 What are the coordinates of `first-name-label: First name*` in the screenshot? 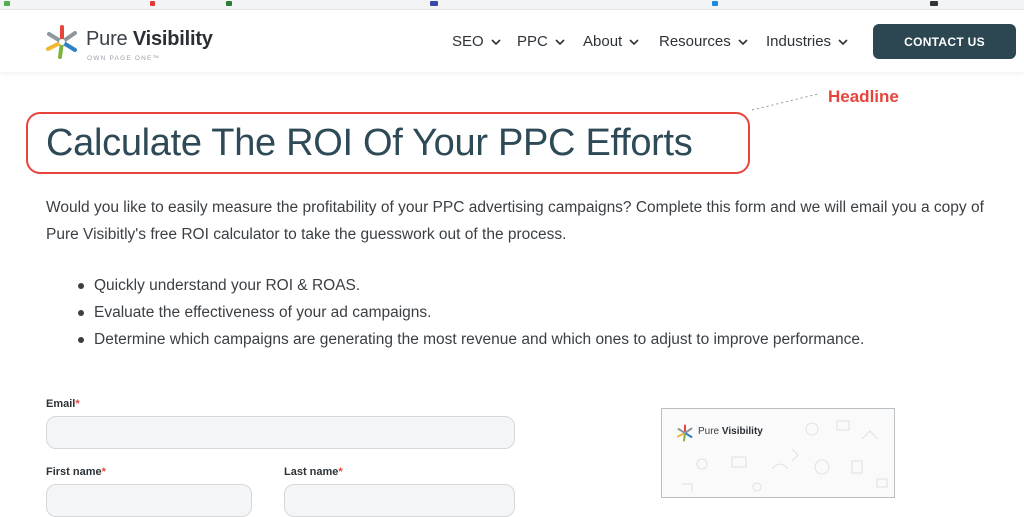 It's located at (76, 472).